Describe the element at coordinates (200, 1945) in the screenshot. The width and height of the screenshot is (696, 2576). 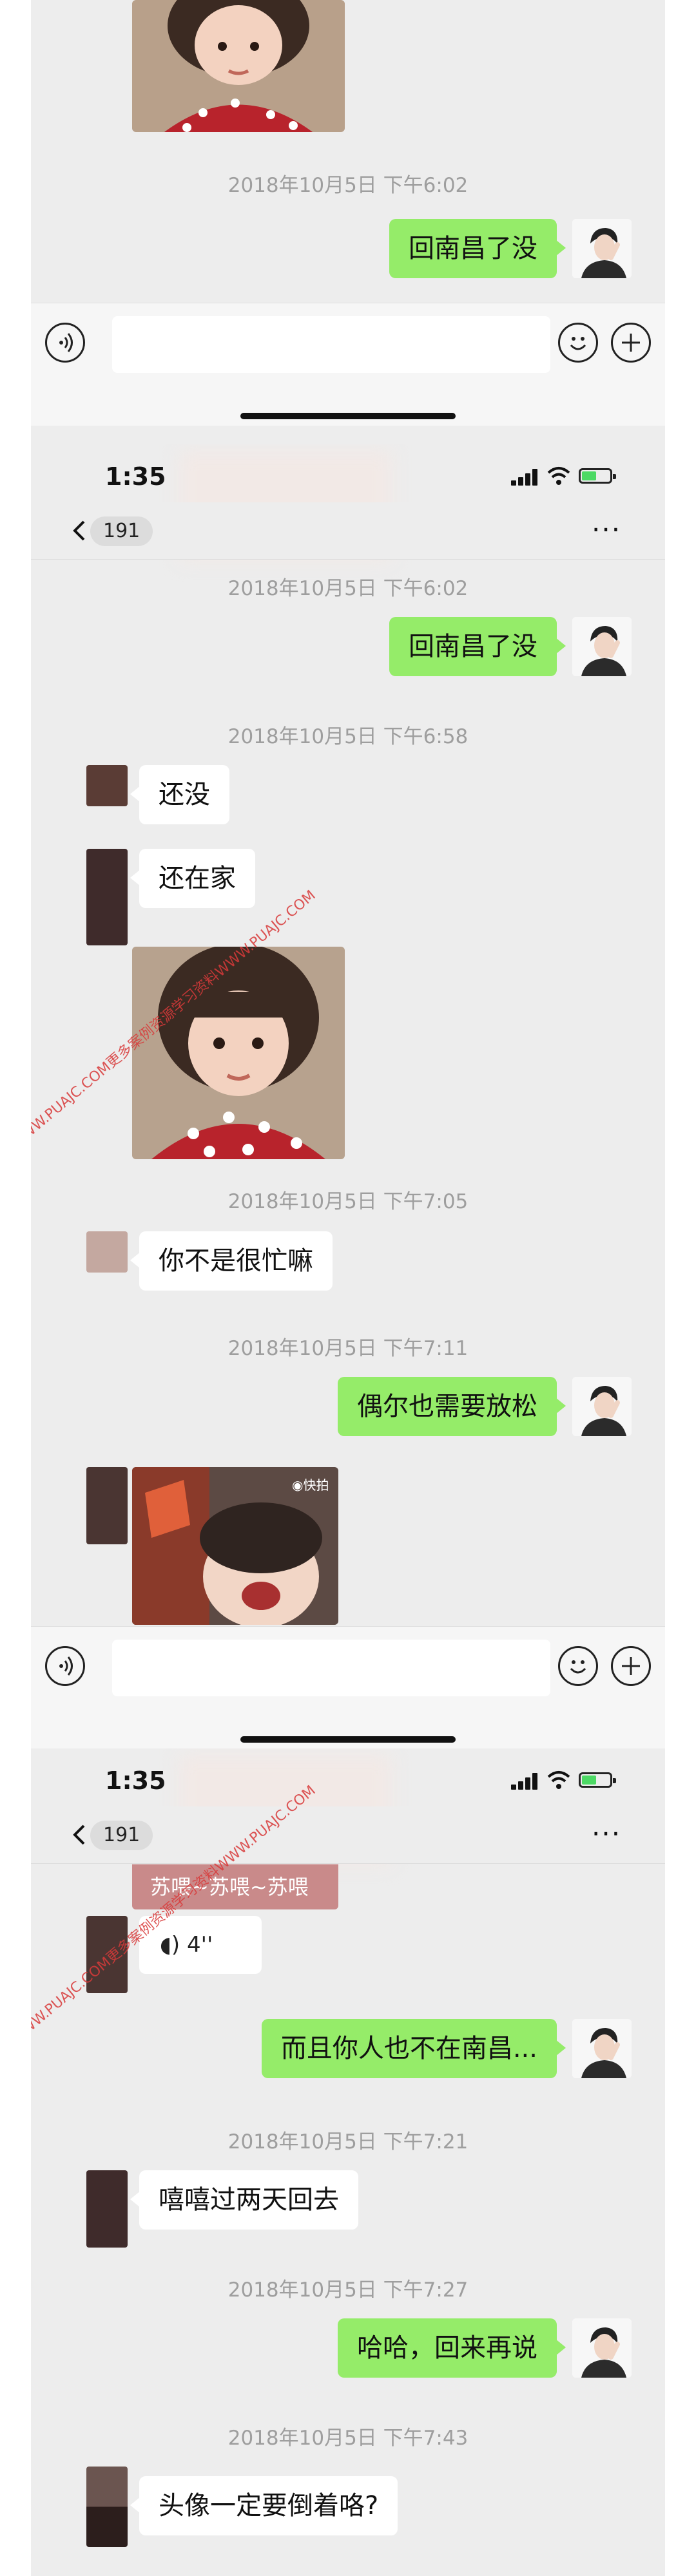
I see `voice-duration: 4''` at that location.